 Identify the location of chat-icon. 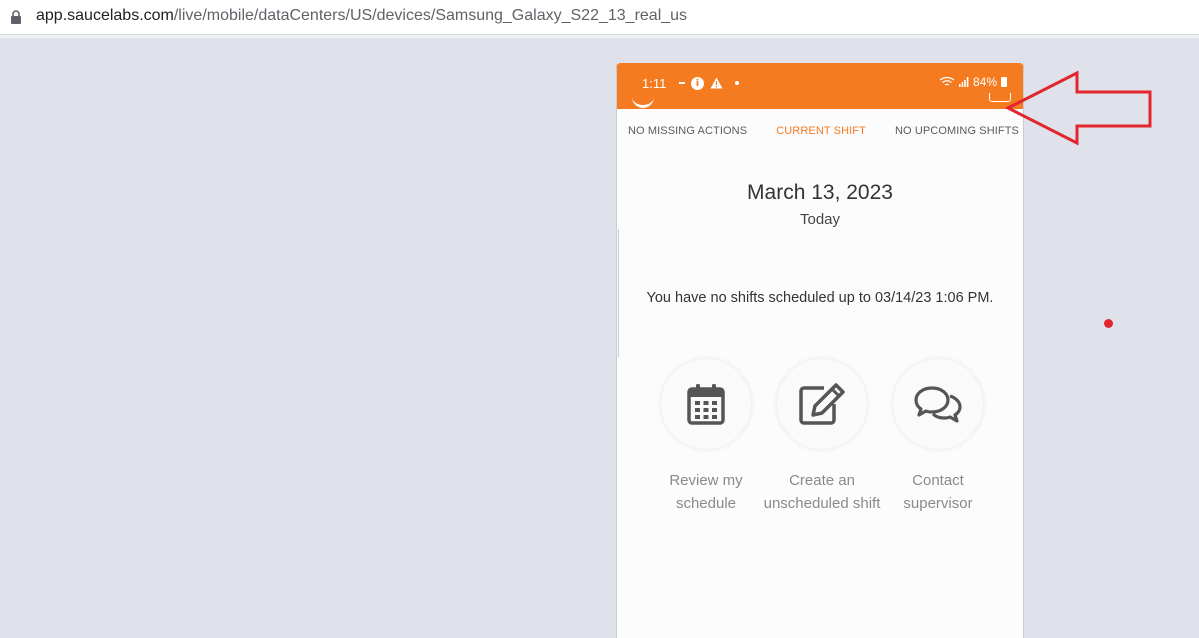
(938, 404).